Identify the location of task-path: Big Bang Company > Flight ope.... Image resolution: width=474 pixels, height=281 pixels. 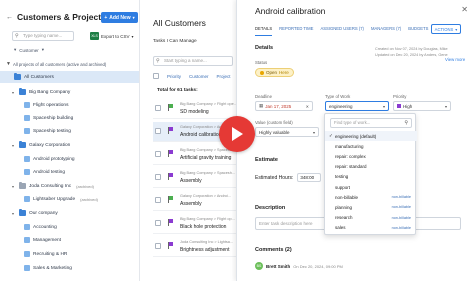
(208, 104).